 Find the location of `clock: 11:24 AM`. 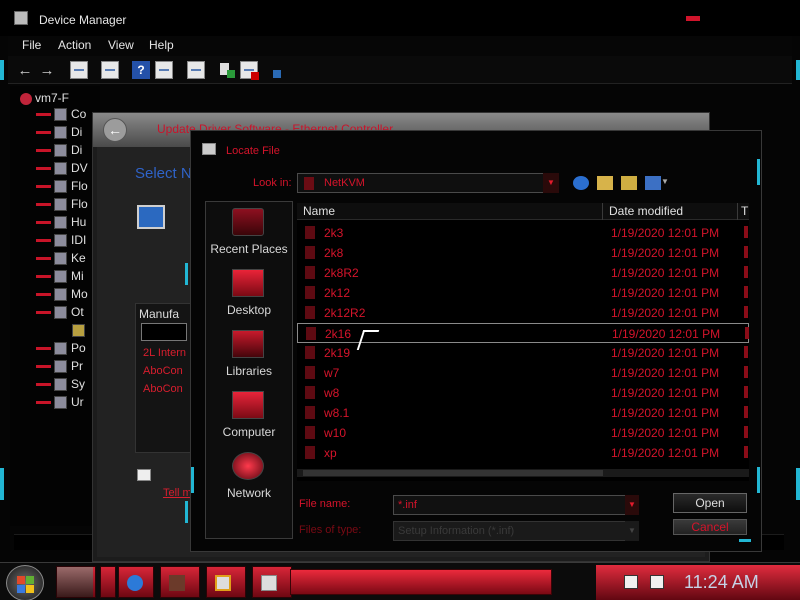

clock: 11:24 AM is located at coordinates (721, 582).